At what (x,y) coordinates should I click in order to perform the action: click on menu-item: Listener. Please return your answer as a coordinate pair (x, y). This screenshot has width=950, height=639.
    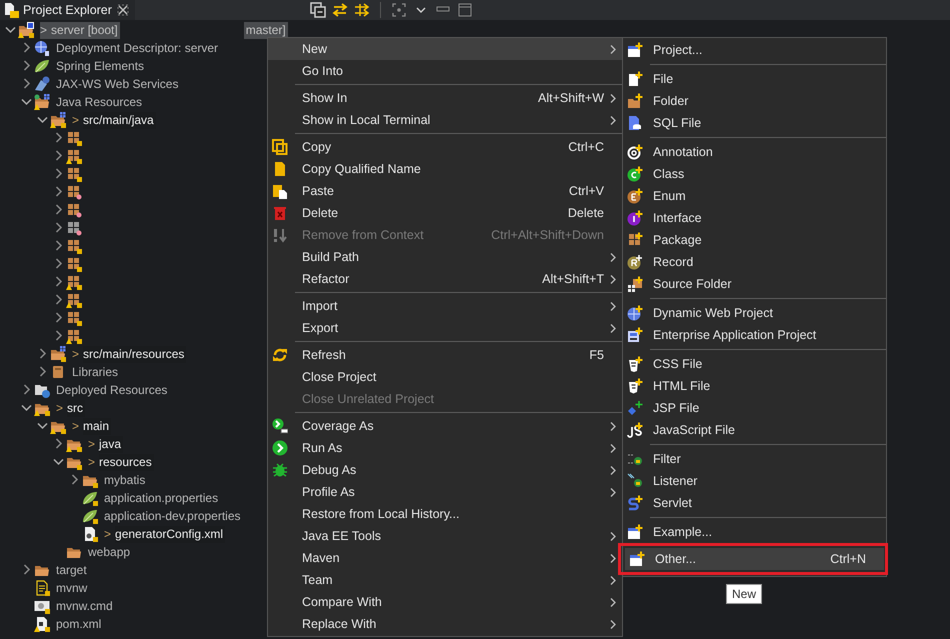
    Looking at the image, I should click on (754, 481).